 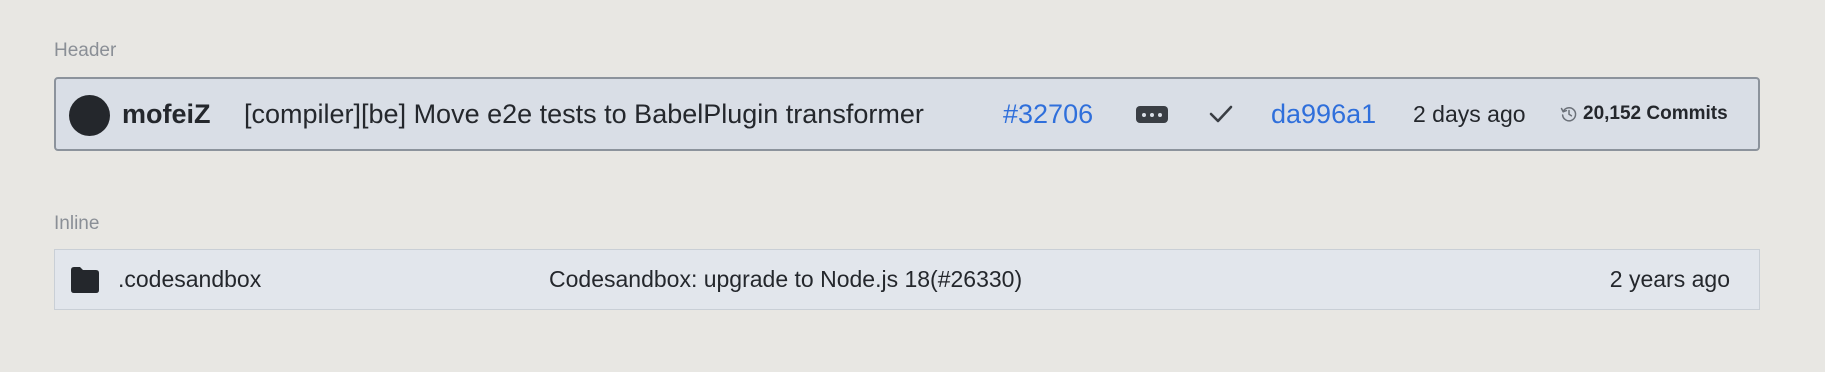 I want to click on commits-count: 20,152 Commits, so click(x=1655, y=113).